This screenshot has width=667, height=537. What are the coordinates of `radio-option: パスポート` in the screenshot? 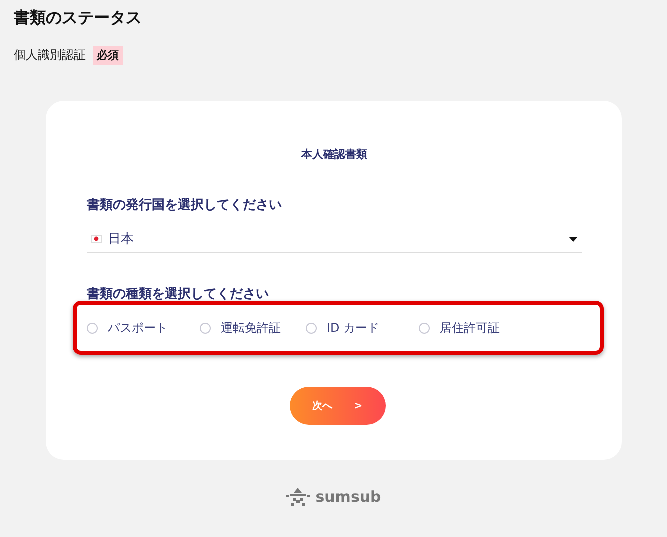 It's located at (143, 328).